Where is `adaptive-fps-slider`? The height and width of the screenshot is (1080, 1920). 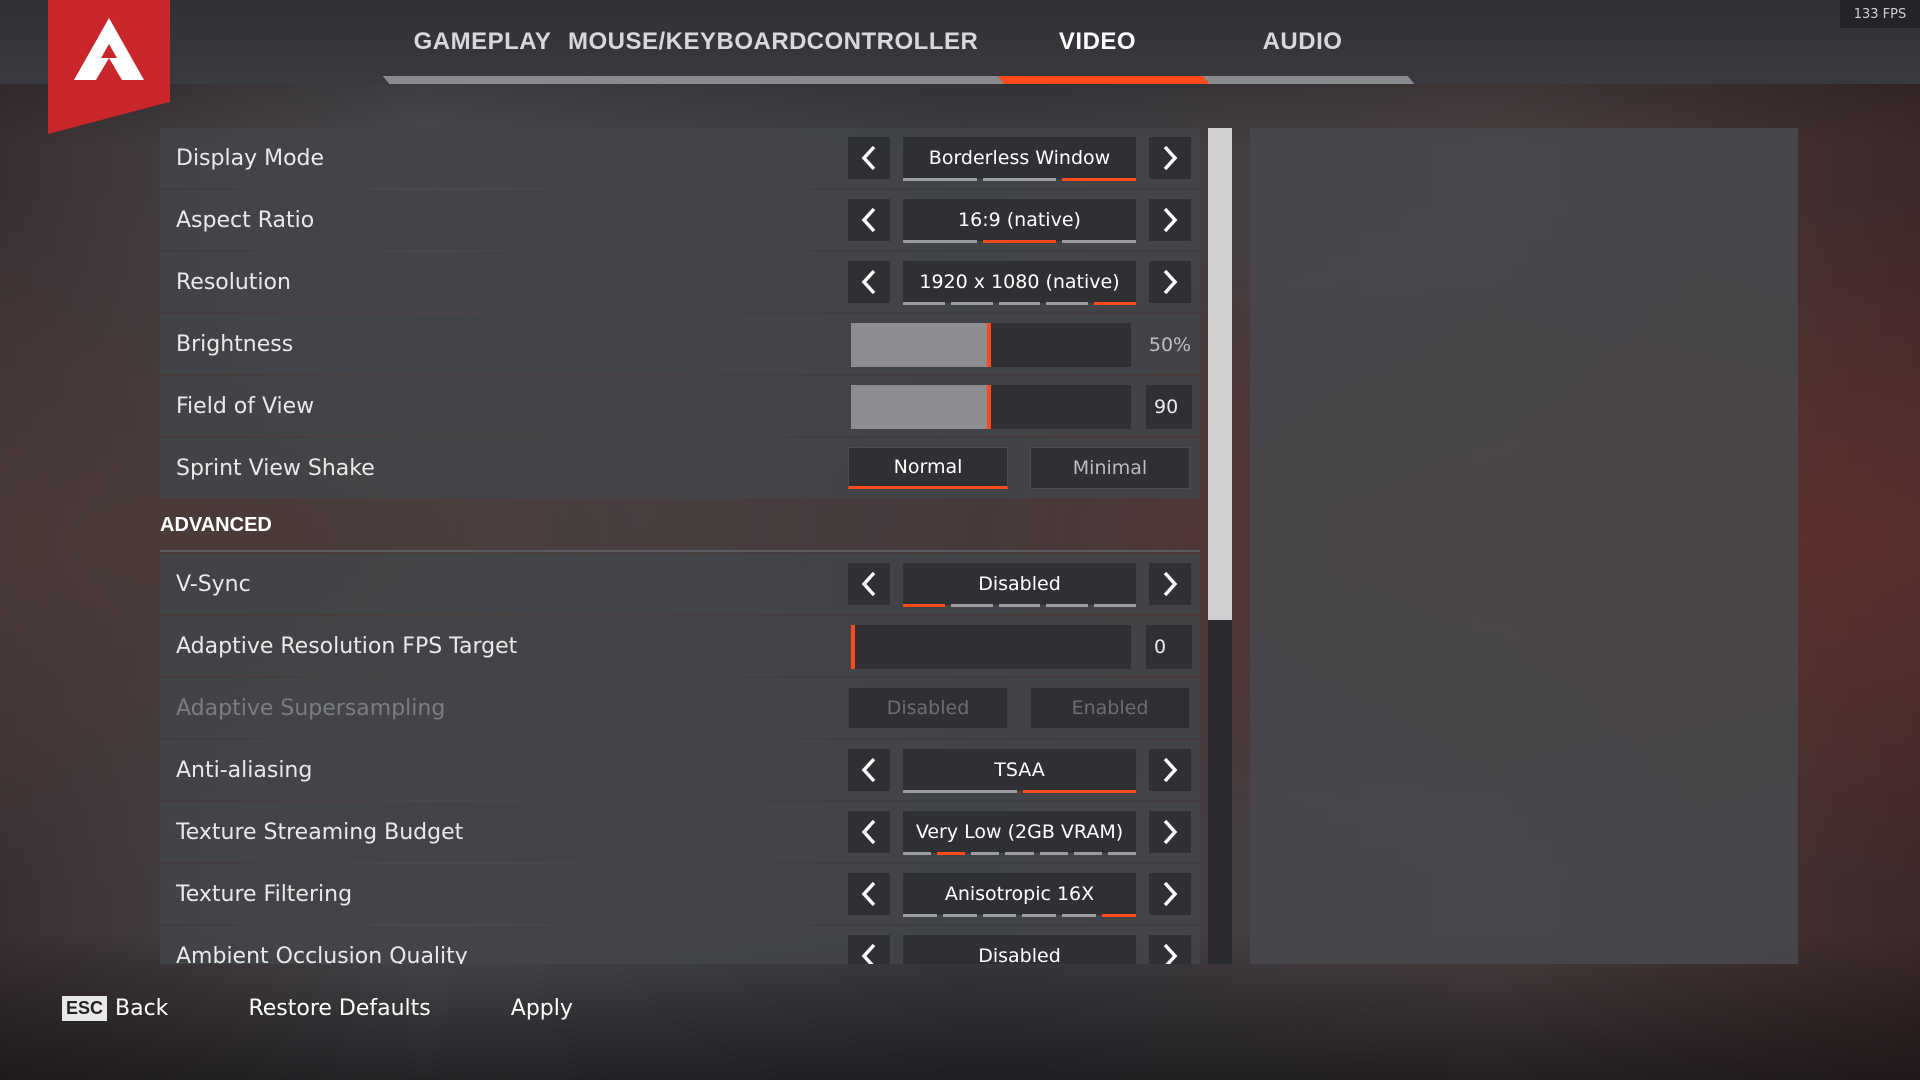
adaptive-fps-slider is located at coordinates (991, 647).